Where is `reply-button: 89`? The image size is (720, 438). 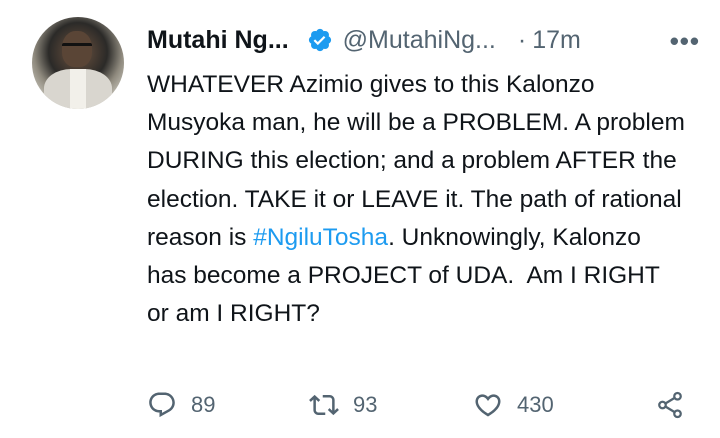 reply-button: 89 is located at coordinates (181, 405).